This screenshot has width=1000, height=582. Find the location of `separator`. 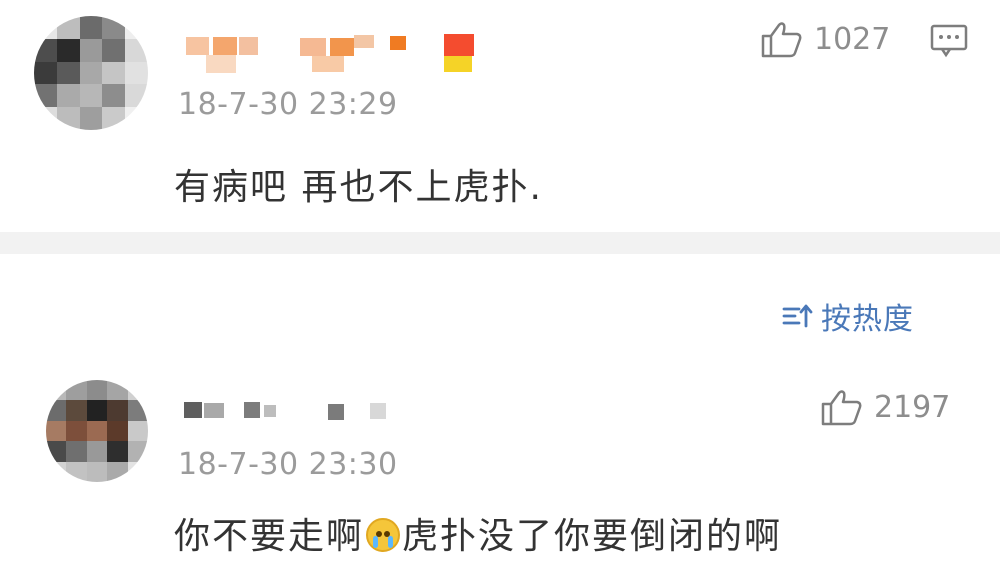

separator is located at coordinates (500, 243).